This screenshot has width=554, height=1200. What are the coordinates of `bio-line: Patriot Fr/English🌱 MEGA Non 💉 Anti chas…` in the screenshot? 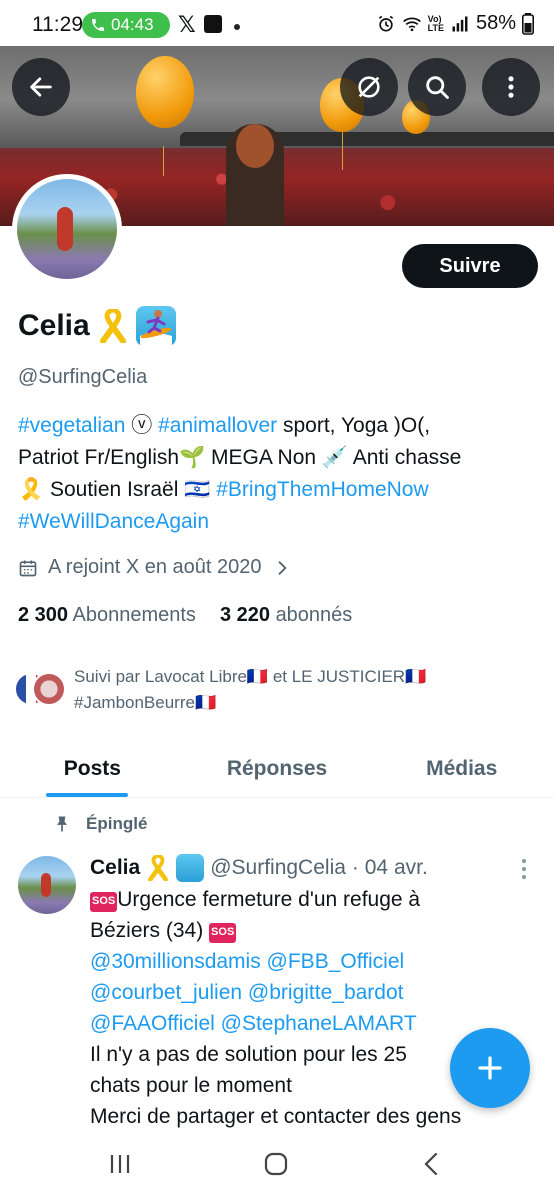 It's located at (240, 457).